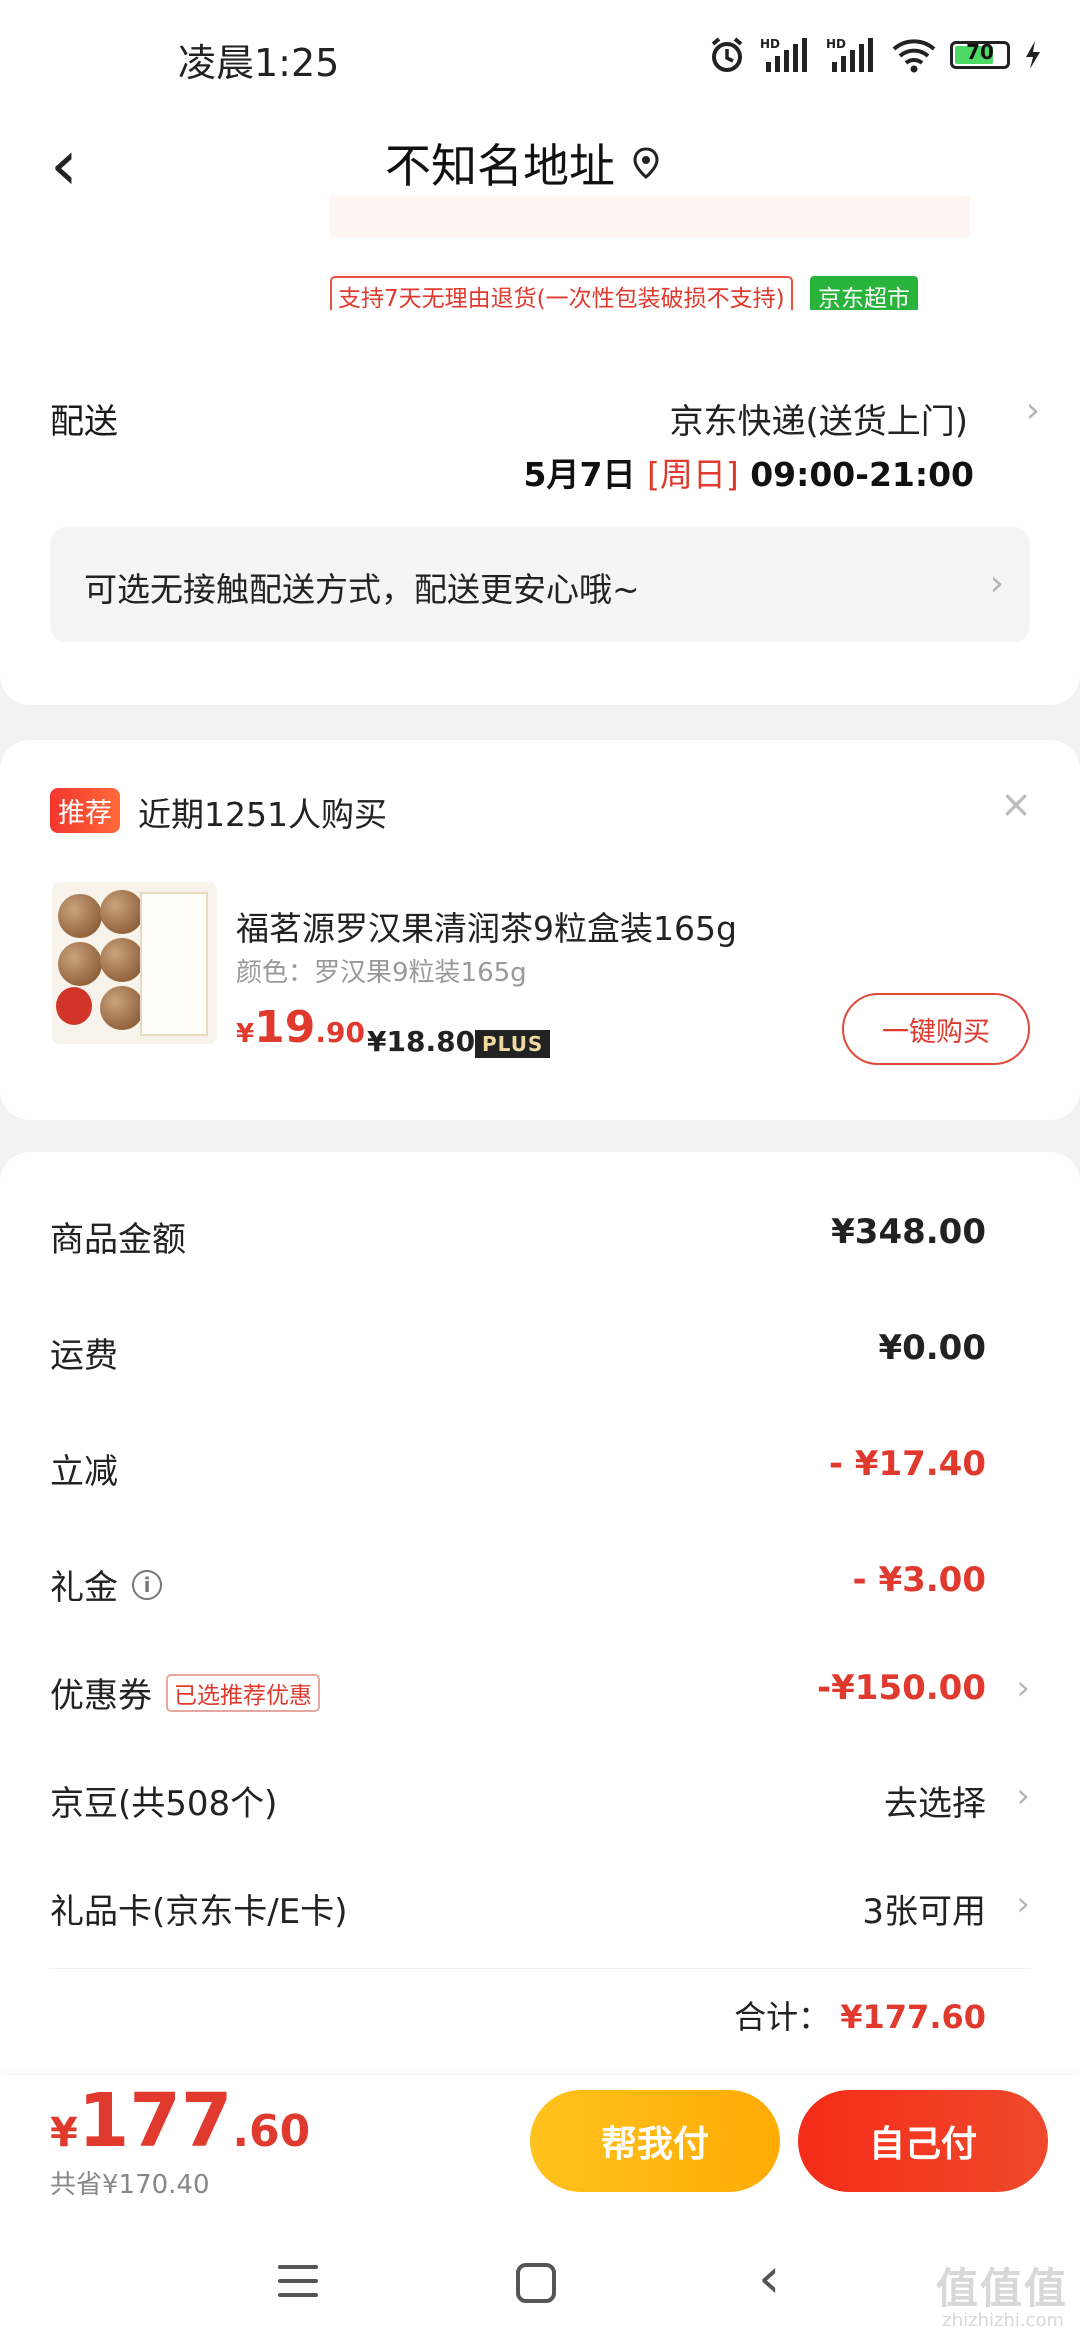 This screenshot has width=1080, height=2340. I want to click on product-strip-scrolled, so click(650, 217).